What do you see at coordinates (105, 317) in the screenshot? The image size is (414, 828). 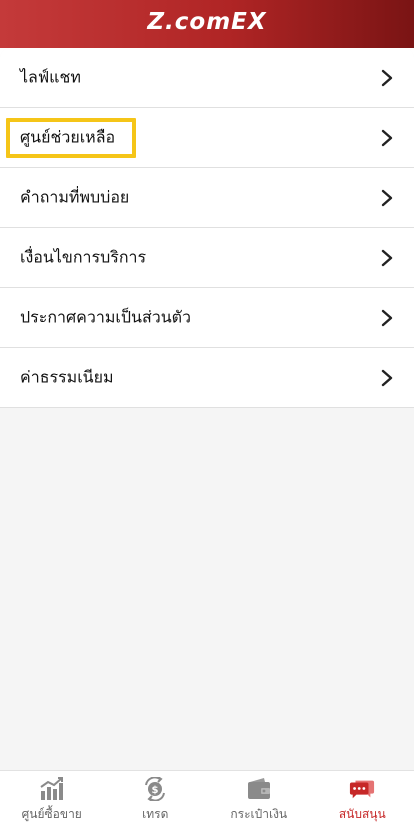 I see `menu-item-label: ประกาศความเป็นส่วนตัว` at bounding box center [105, 317].